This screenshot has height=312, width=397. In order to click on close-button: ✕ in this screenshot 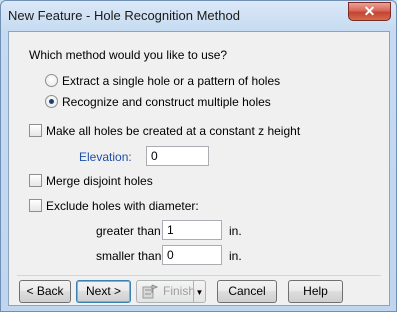, I will do `click(369, 11)`.